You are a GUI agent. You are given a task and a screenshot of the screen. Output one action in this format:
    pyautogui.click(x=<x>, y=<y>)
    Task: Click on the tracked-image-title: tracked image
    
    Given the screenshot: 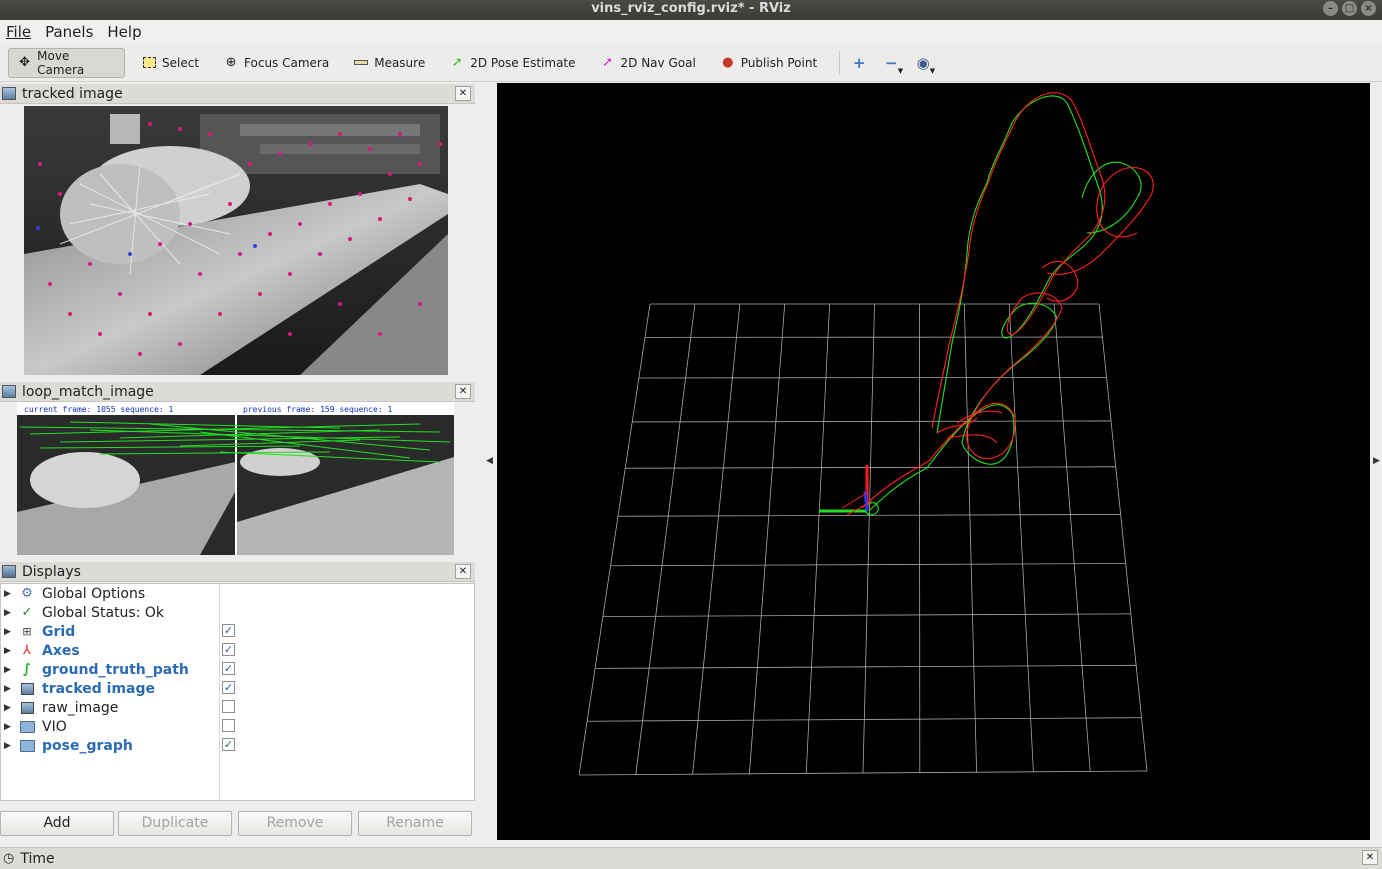 What is the action you would take?
    pyautogui.click(x=72, y=93)
    